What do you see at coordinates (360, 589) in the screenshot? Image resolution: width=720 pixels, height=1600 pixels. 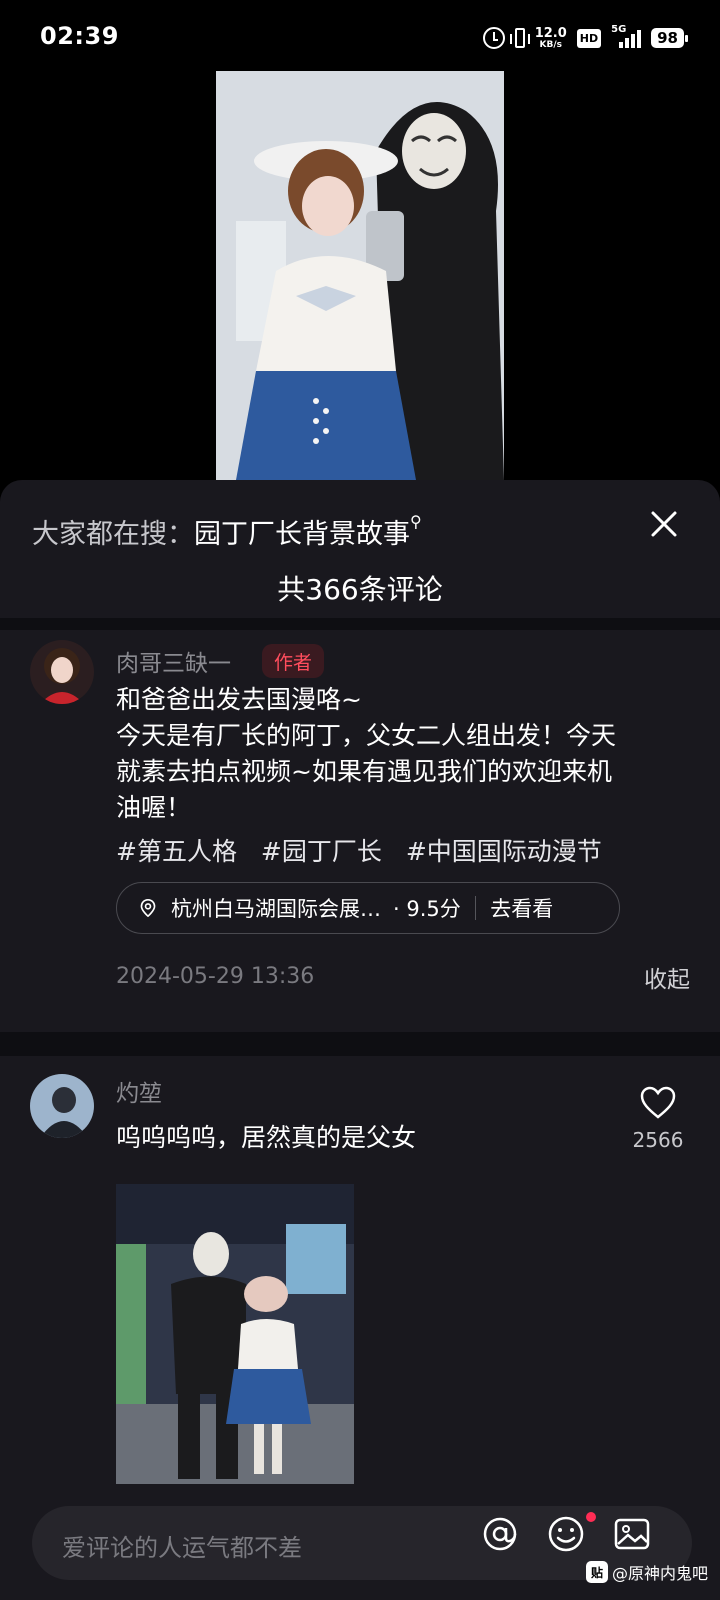 I see `comment-count-title: 共366条评论` at bounding box center [360, 589].